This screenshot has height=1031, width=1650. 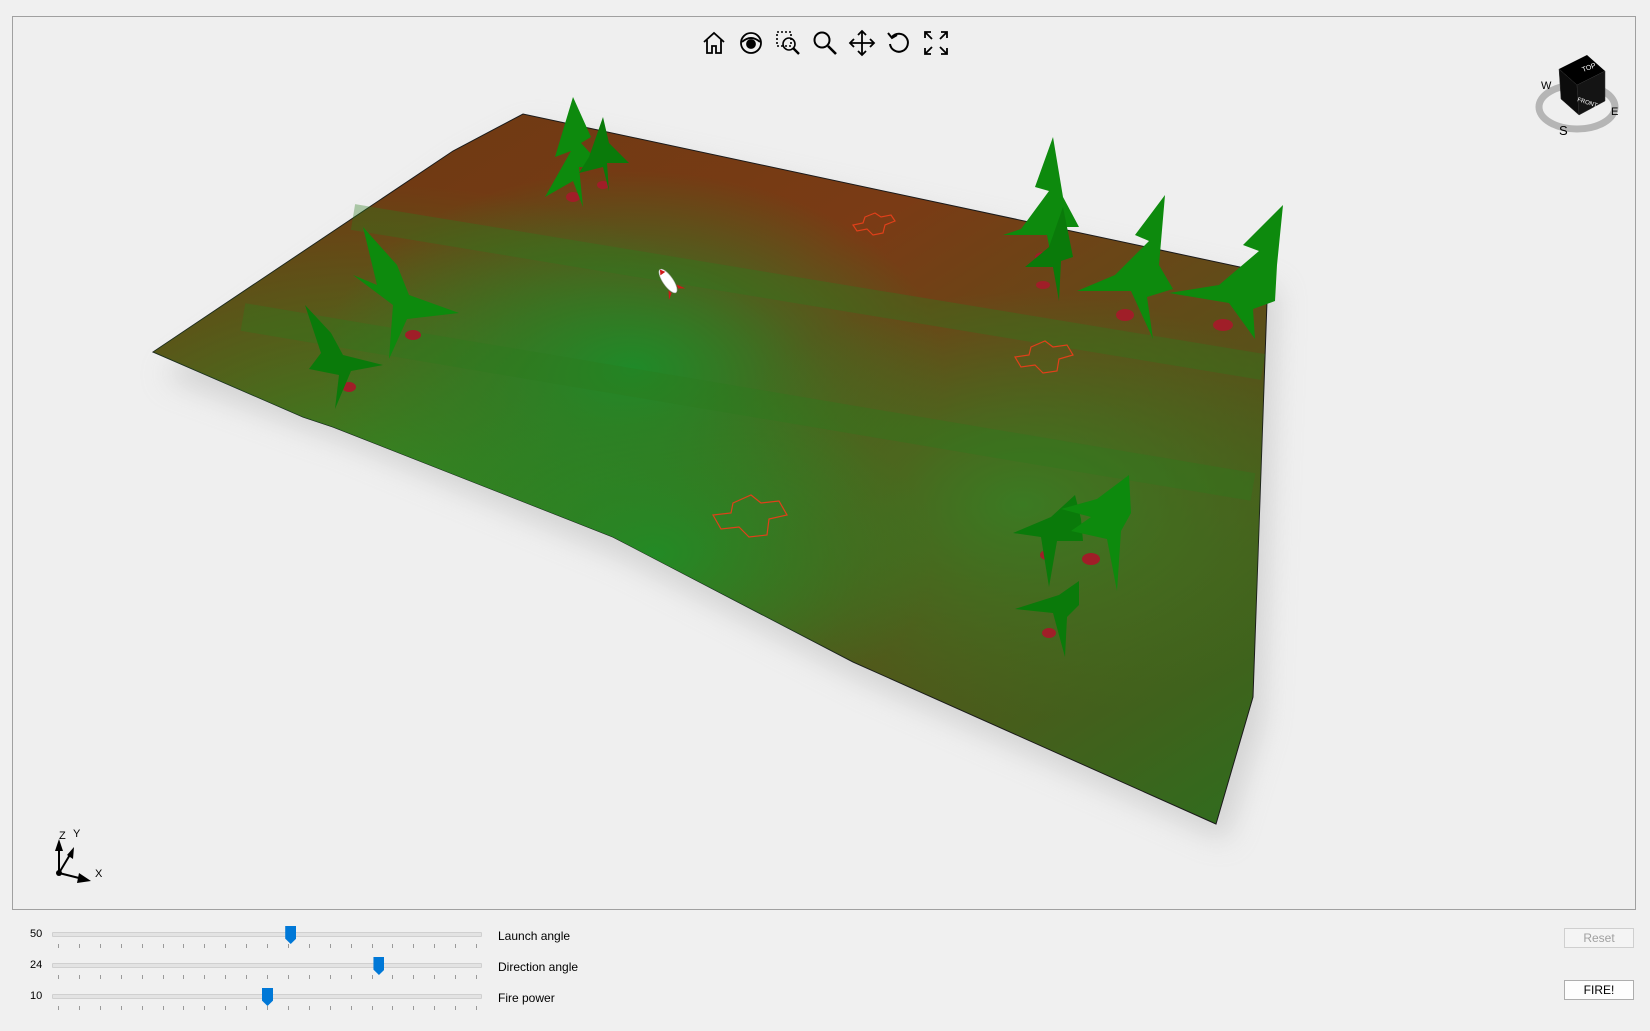 I want to click on fire-power-value: 10, so click(x=36, y=996).